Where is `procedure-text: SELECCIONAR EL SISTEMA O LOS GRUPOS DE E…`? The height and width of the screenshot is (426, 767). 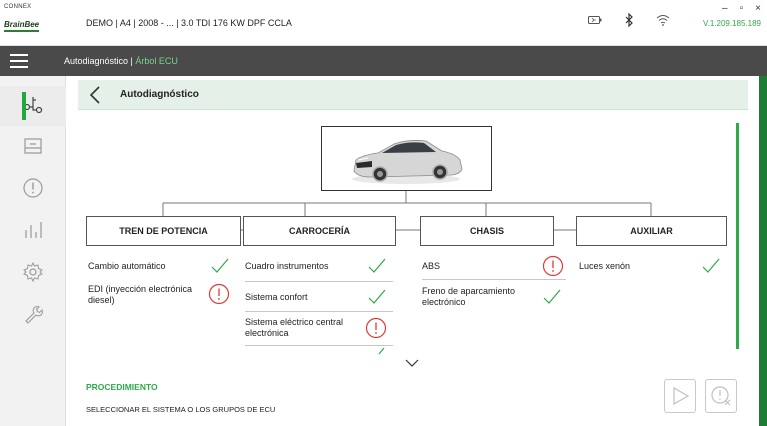 procedure-text: SELECCIONAR EL SISTEMA O LOS GRUPOS DE E… is located at coordinates (181, 409).